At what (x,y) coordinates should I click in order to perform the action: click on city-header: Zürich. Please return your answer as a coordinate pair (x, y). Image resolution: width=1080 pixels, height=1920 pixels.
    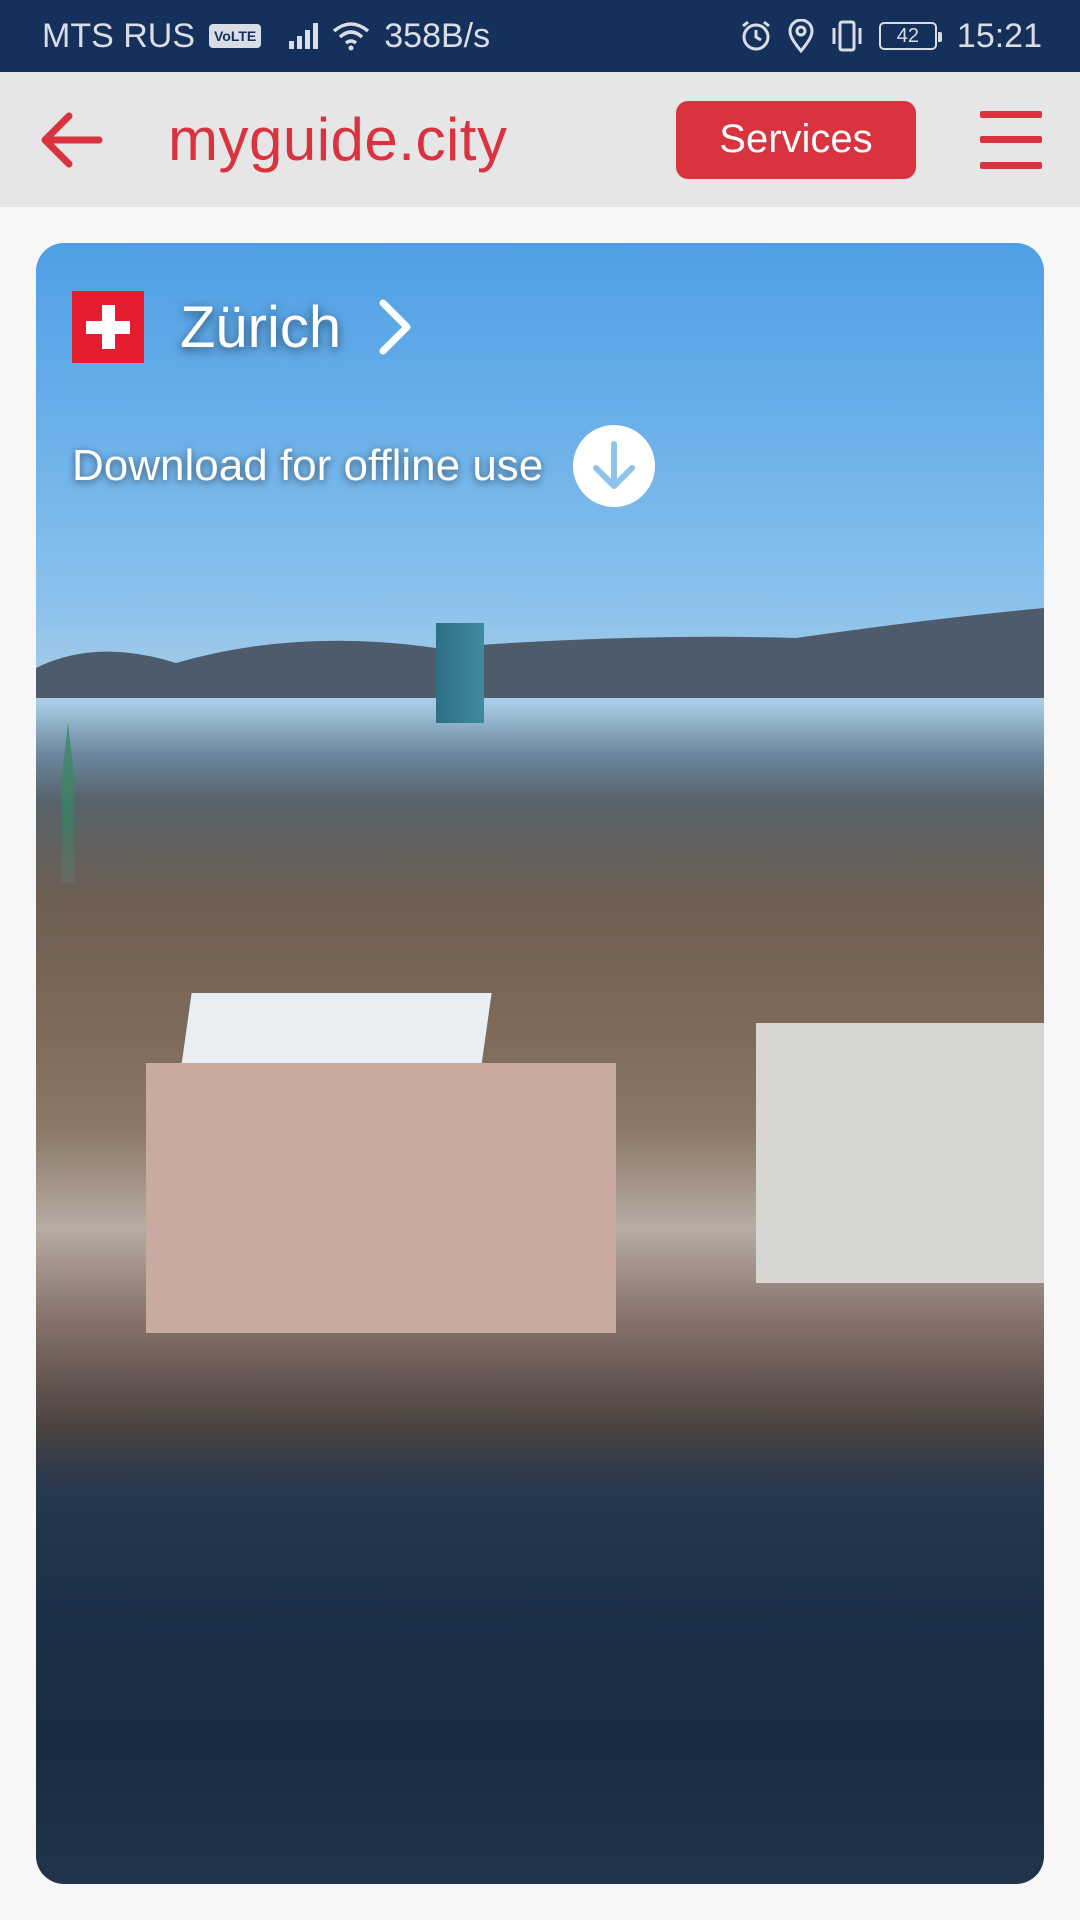
    Looking at the image, I should click on (243, 327).